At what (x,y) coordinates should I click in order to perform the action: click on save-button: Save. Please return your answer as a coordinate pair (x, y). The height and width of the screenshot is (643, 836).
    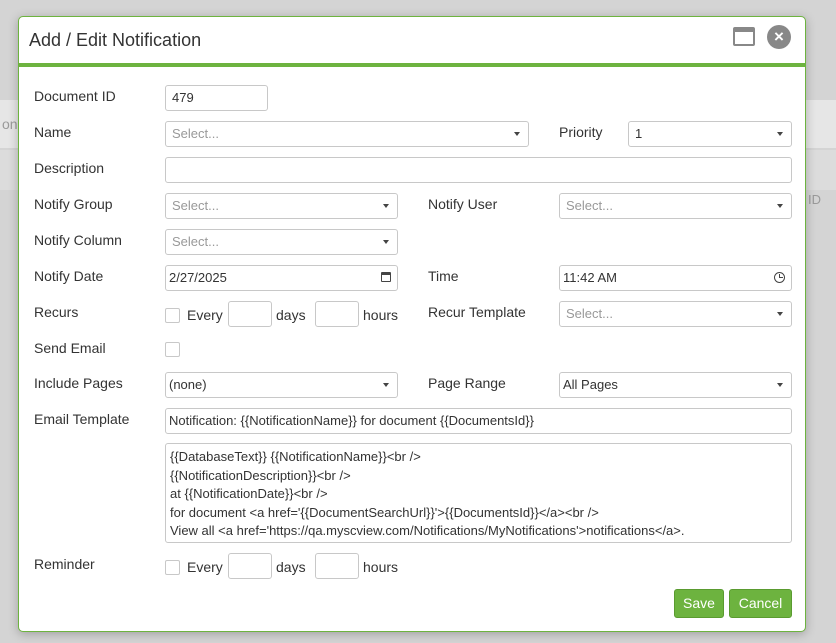
    Looking at the image, I should click on (699, 603).